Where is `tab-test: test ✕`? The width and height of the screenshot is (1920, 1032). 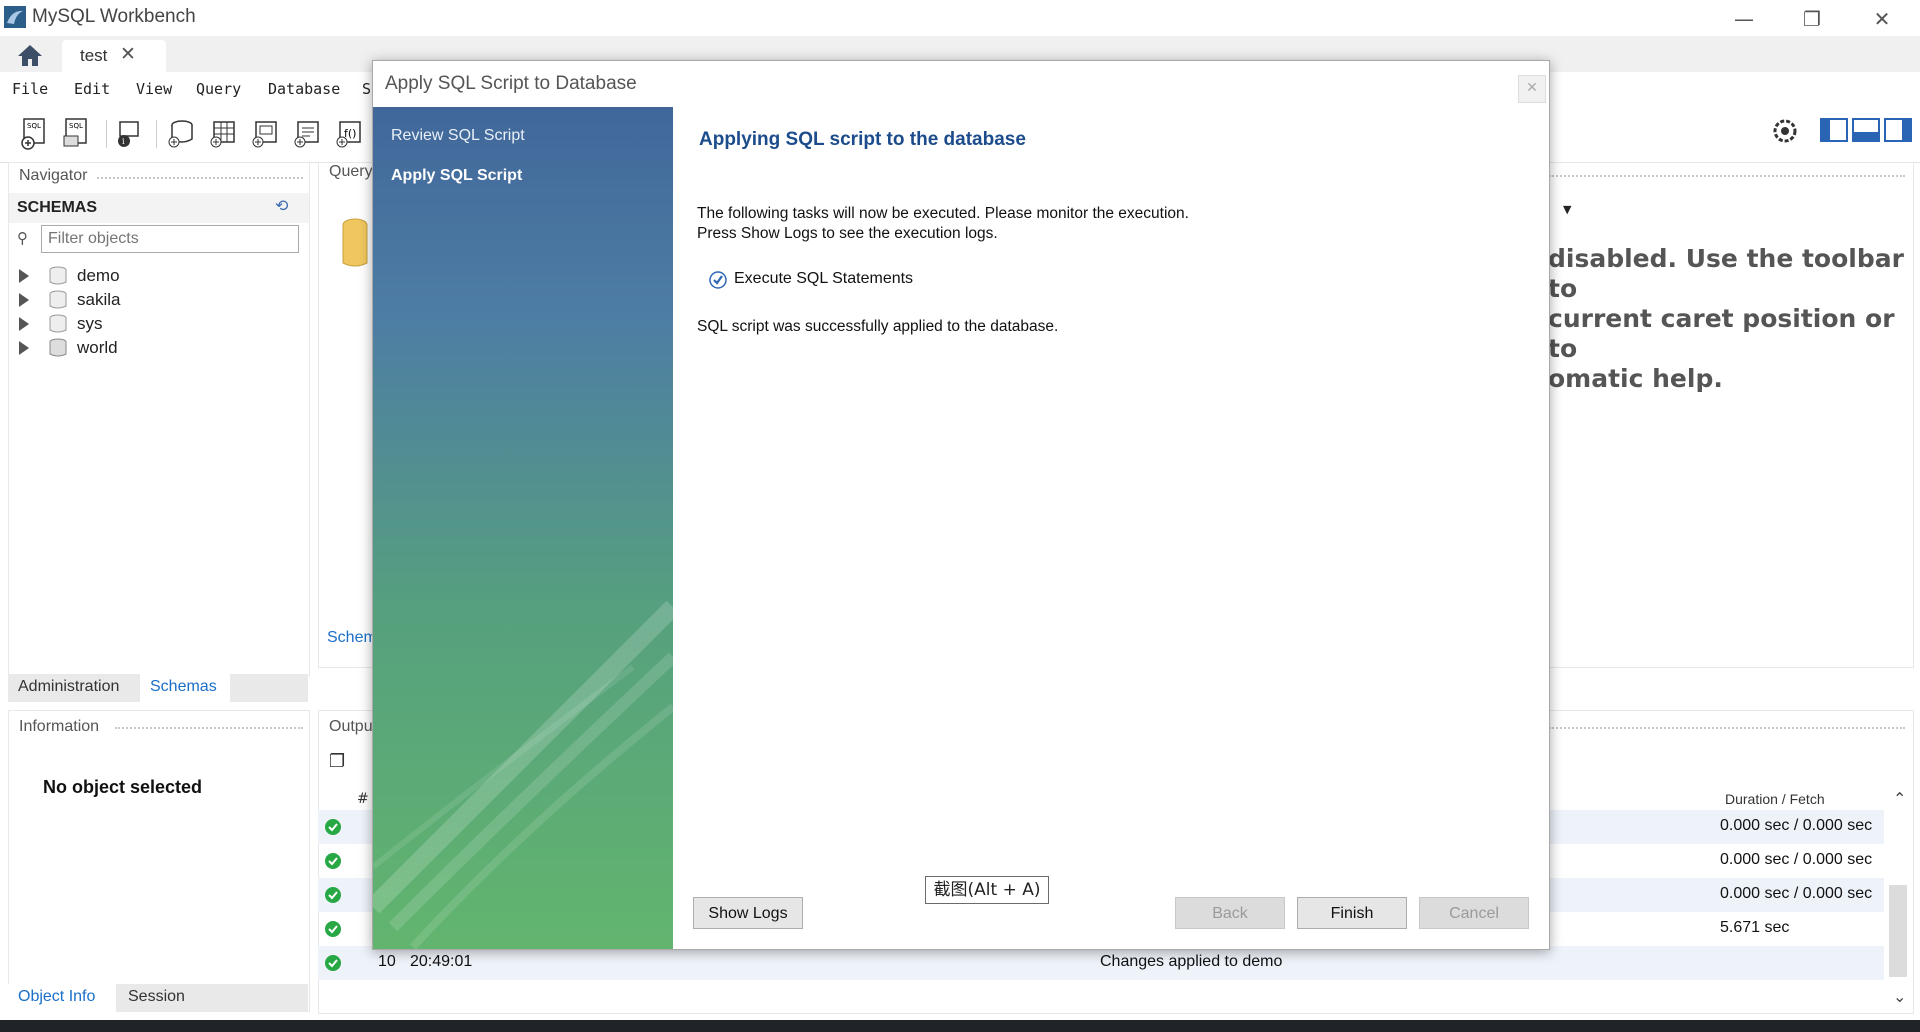 tab-test: test ✕ is located at coordinates (114, 56).